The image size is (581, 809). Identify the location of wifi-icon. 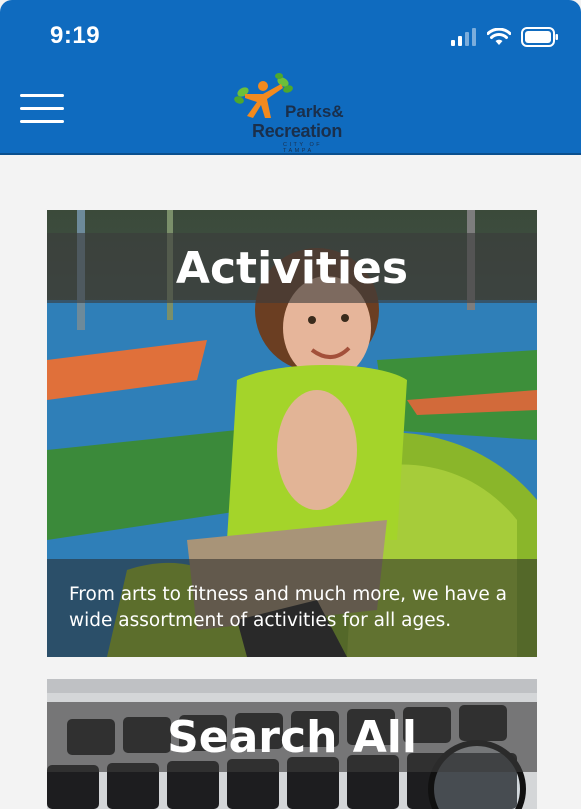
(499, 36).